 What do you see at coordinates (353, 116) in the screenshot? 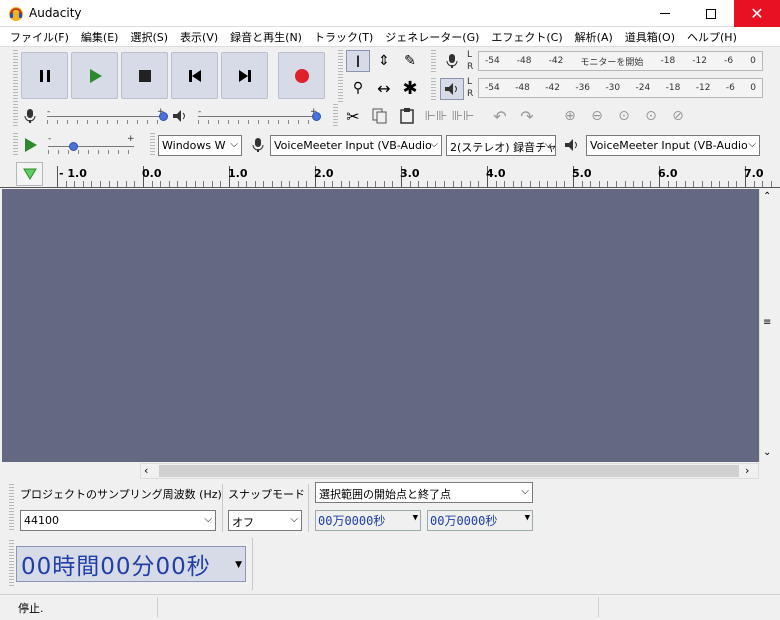
I see `cut-button: ✂` at bounding box center [353, 116].